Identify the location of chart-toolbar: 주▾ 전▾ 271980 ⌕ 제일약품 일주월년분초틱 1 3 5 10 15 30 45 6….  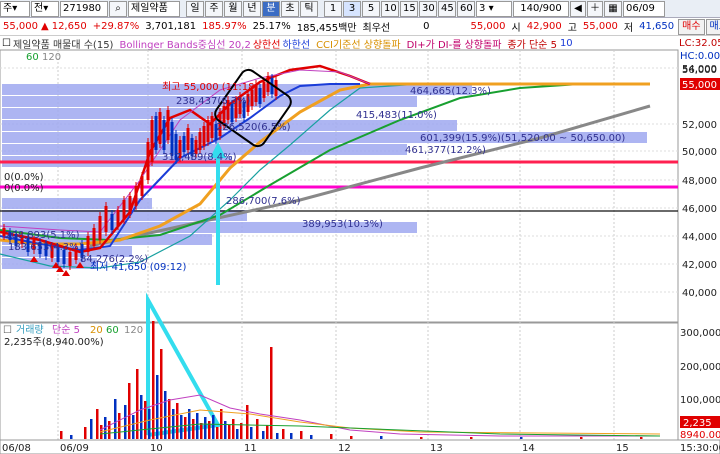
(360, 9).